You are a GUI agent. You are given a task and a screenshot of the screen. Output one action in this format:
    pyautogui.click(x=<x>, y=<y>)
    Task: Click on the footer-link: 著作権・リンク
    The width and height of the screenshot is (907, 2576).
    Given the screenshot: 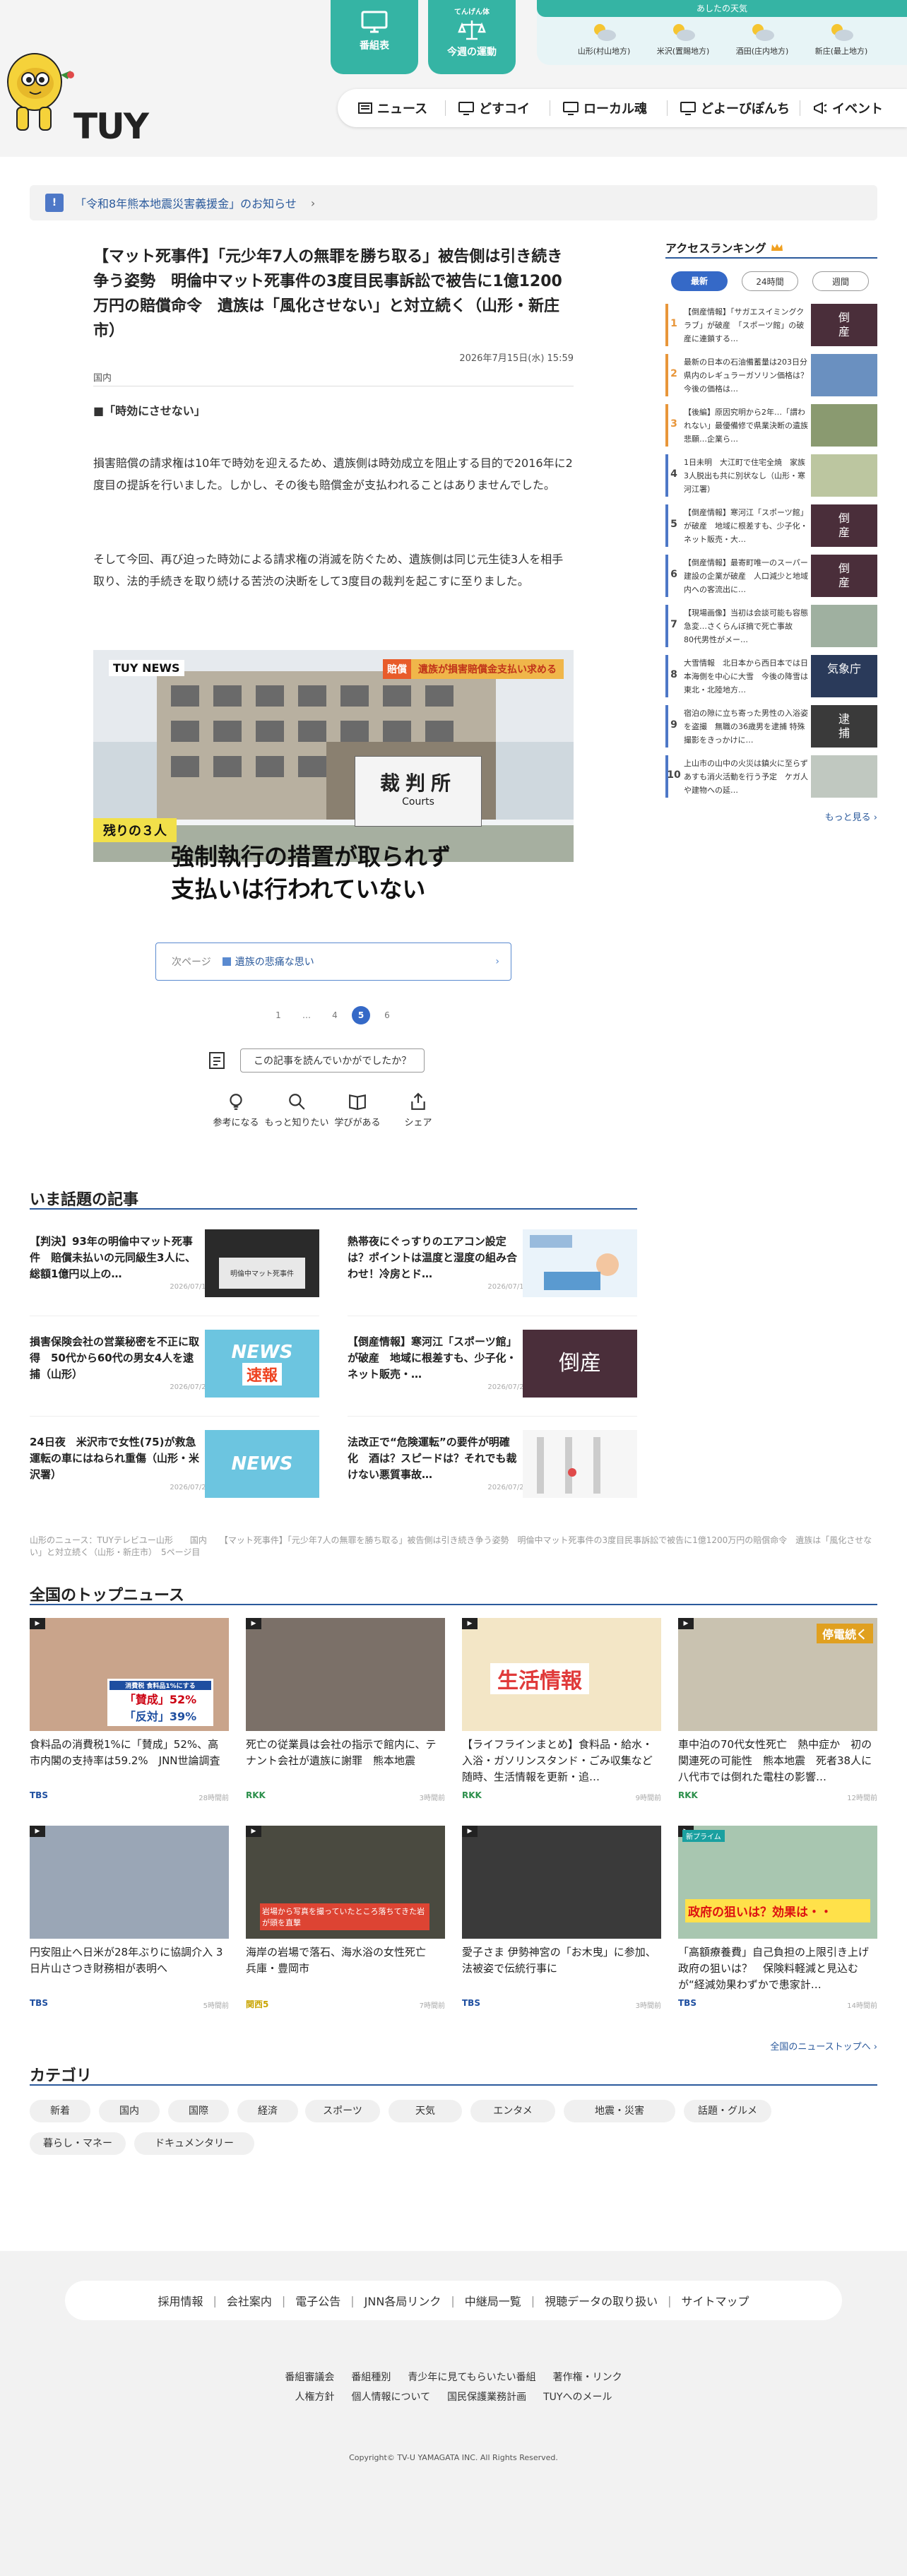 What is the action you would take?
    pyautogui.click(x=587, y=2377)
    